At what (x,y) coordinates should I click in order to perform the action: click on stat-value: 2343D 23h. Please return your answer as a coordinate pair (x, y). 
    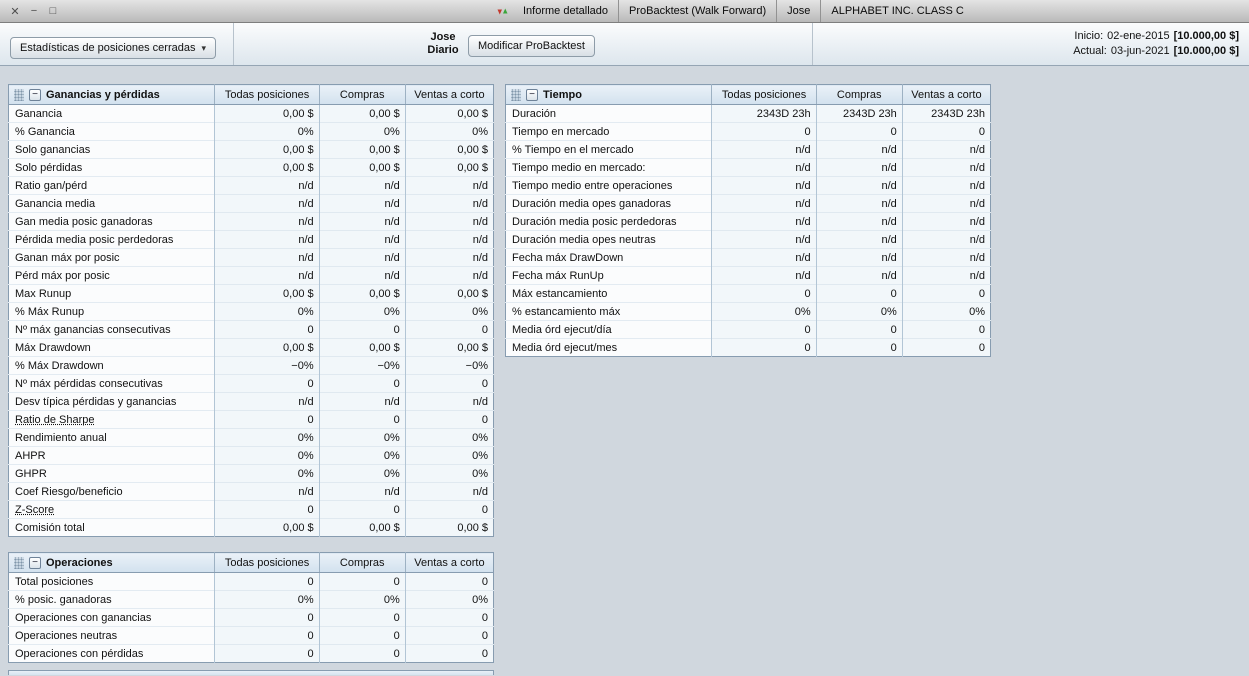
    Looking at the image, I should click on (764, 113).